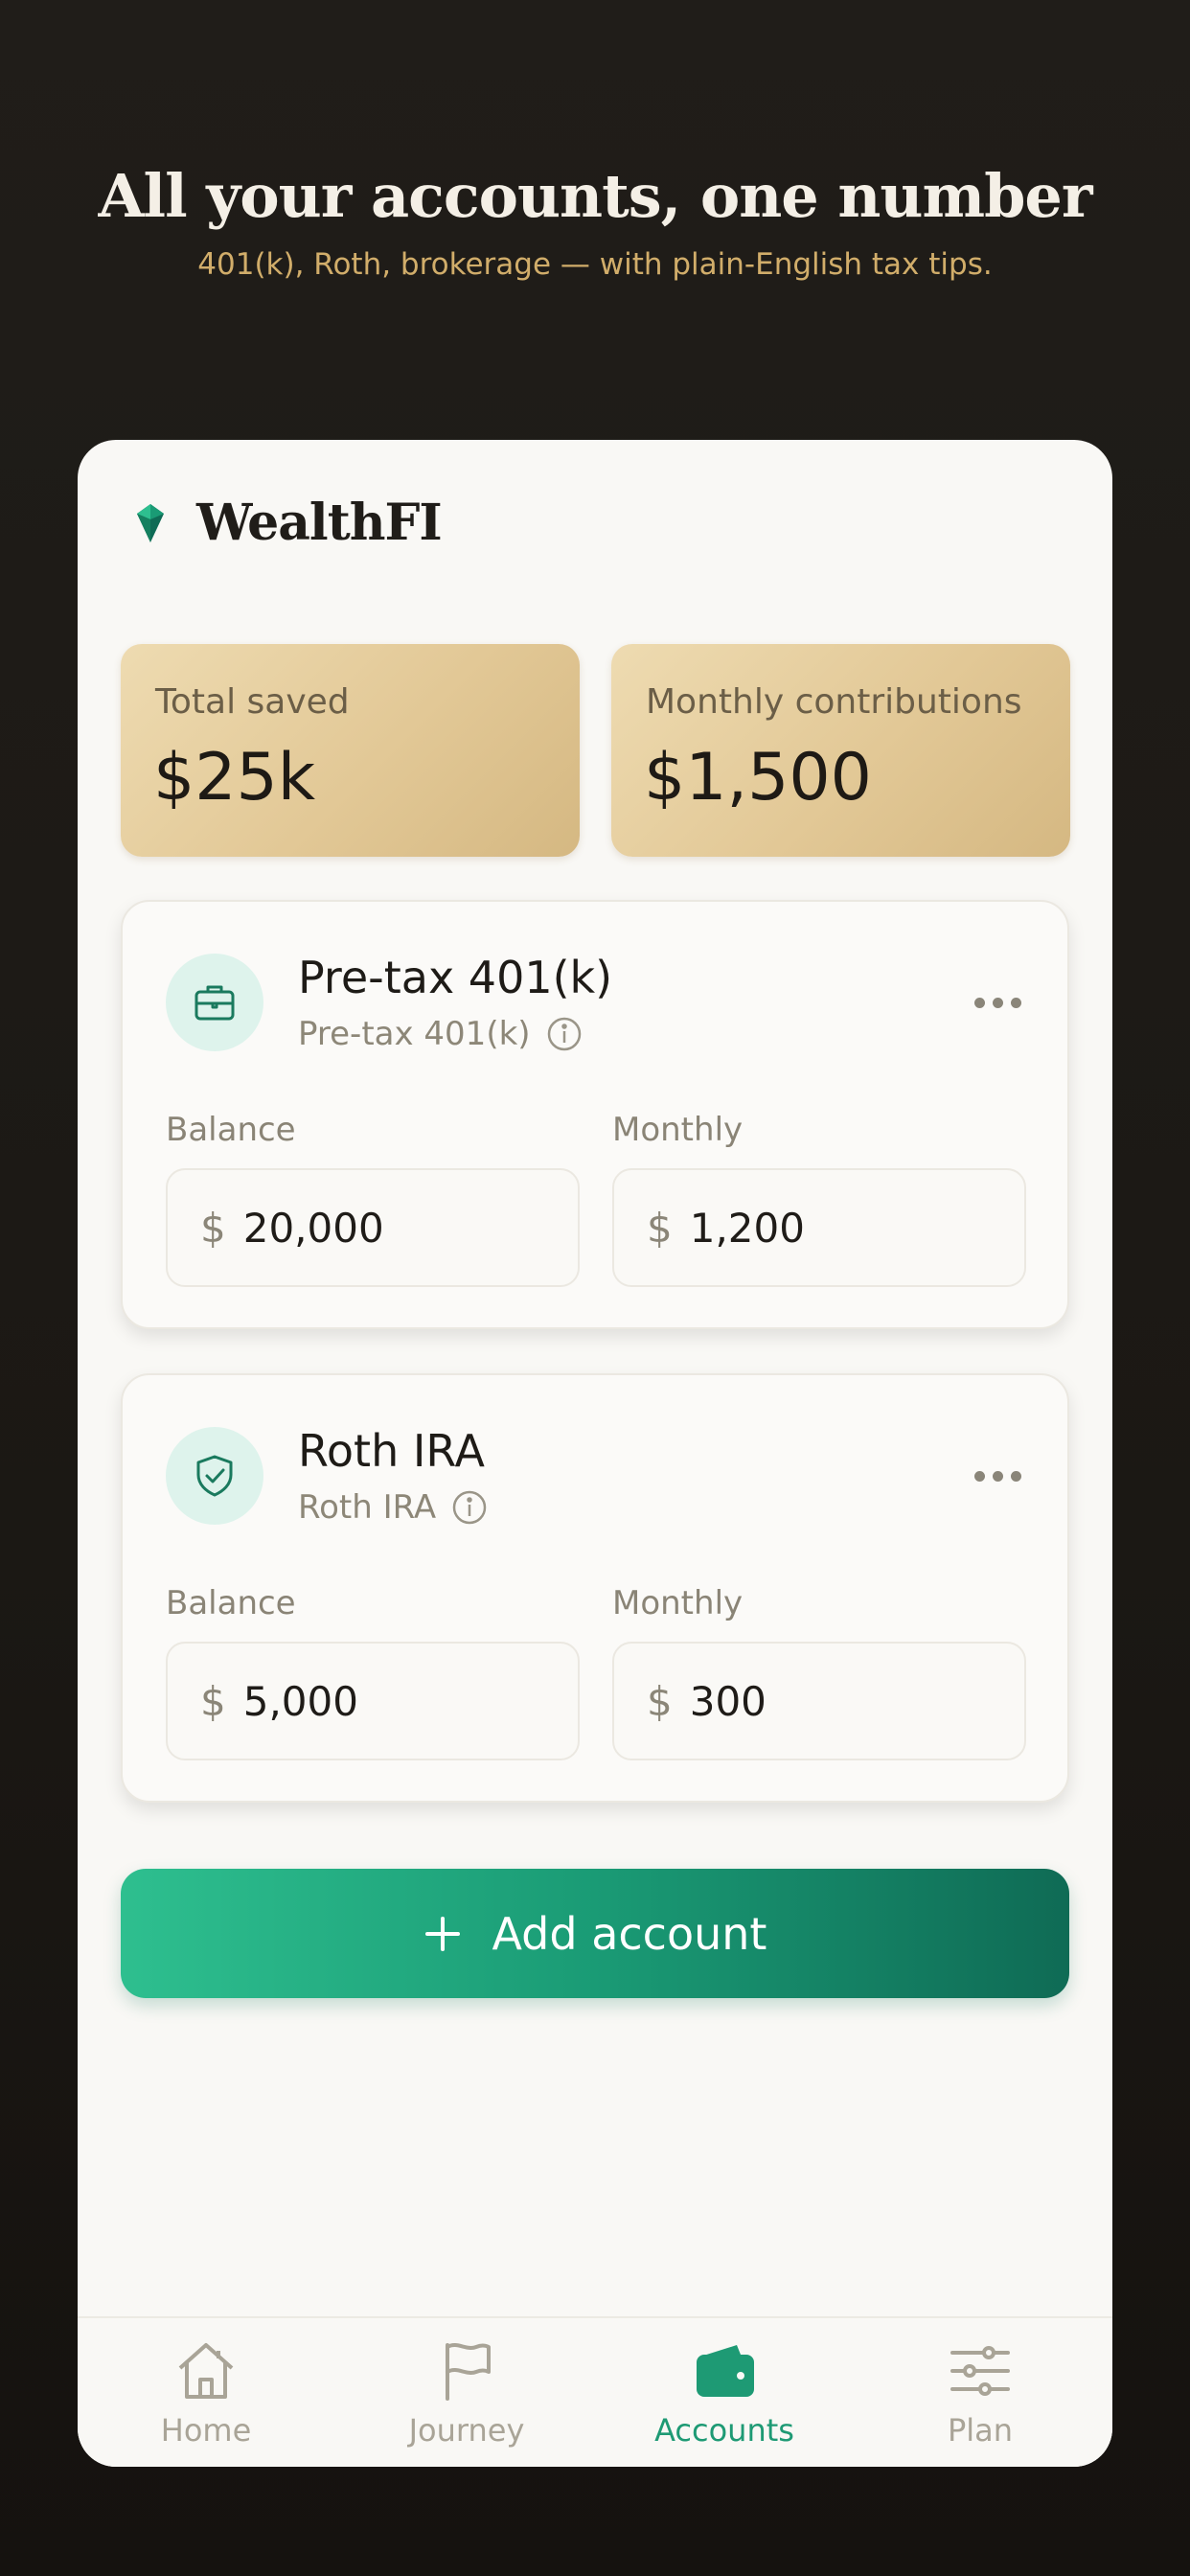 The width and height of the screenshot is (1190, 2576). Describe the element at coordinates (391, 1451) in the screenshot. I see `account-name: Roth IRA` at that location.